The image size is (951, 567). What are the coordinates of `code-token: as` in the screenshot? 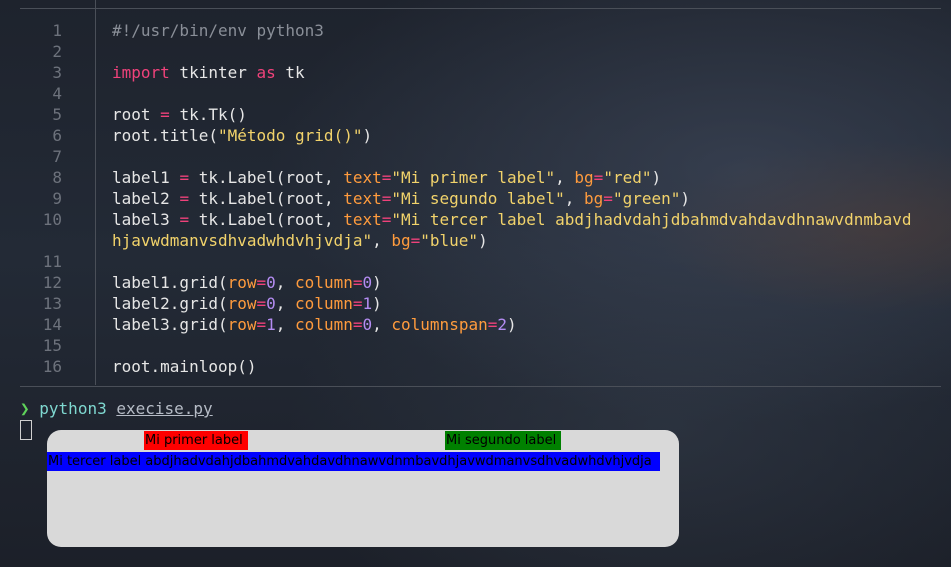 It's located at (266, 72).